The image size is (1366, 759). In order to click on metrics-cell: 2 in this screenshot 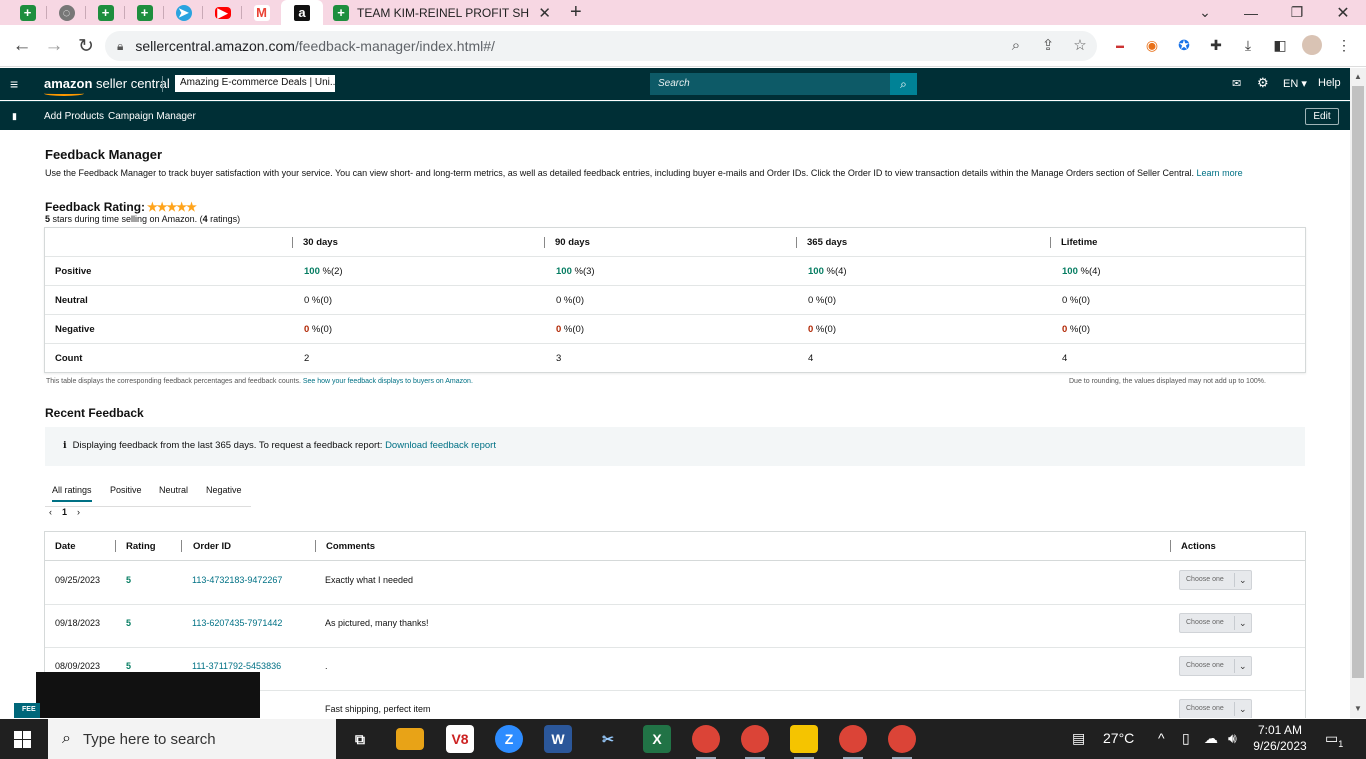, I will do `click(306, 358)`.